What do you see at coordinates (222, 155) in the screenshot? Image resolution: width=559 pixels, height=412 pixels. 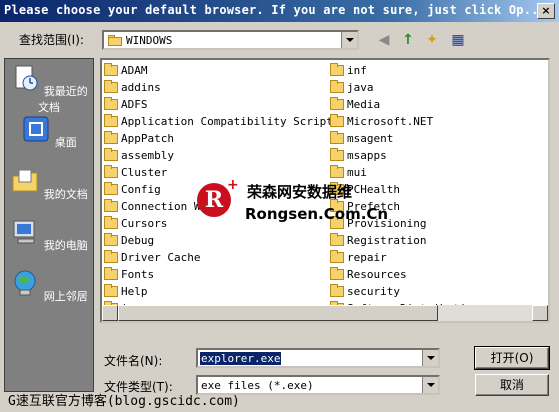 I see `folder-item: assembly` at bounding box center [222, 155].